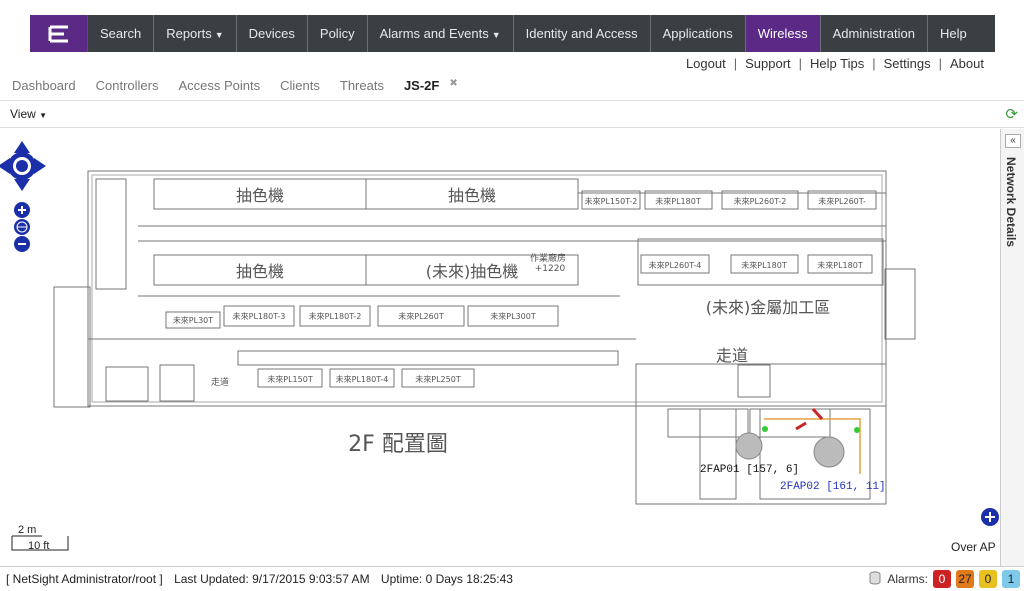 The image size is (1024, 591). What do you see at coordinates (675, 265) in the screenshot?
I see `machine-label: 未來PL260T-4` at bounding box center [675, 265].